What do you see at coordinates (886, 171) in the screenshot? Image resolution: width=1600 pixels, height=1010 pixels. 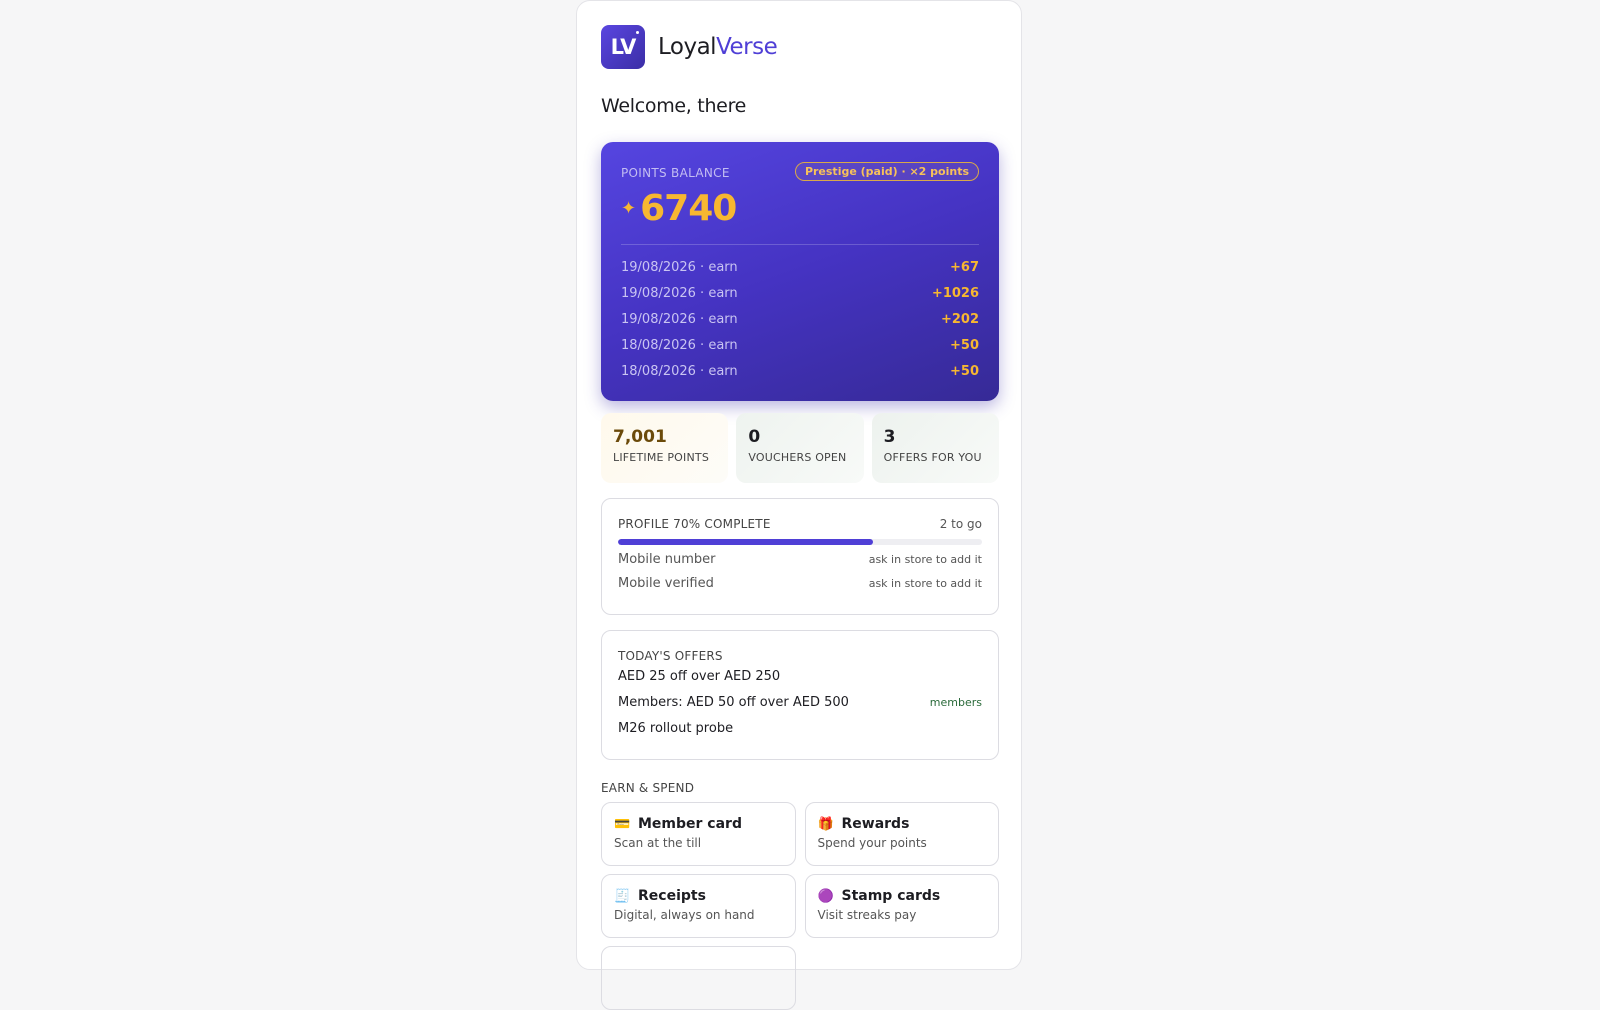 I see `tier-badge: Prestige (paid) · ×2 points` at bounding box center [886, 171].